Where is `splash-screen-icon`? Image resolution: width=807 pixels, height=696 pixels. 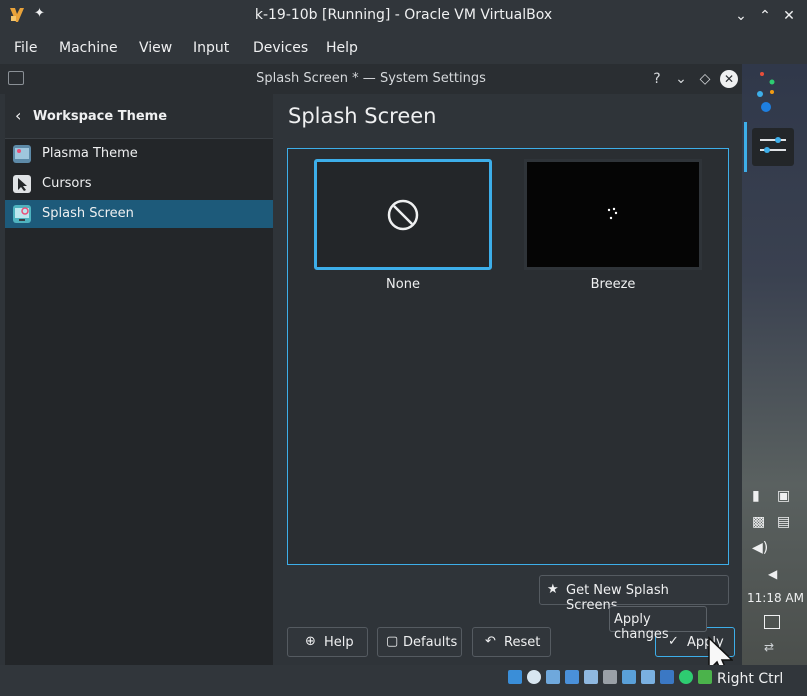
splash-screen-icon is located at coordinates (22, 214).